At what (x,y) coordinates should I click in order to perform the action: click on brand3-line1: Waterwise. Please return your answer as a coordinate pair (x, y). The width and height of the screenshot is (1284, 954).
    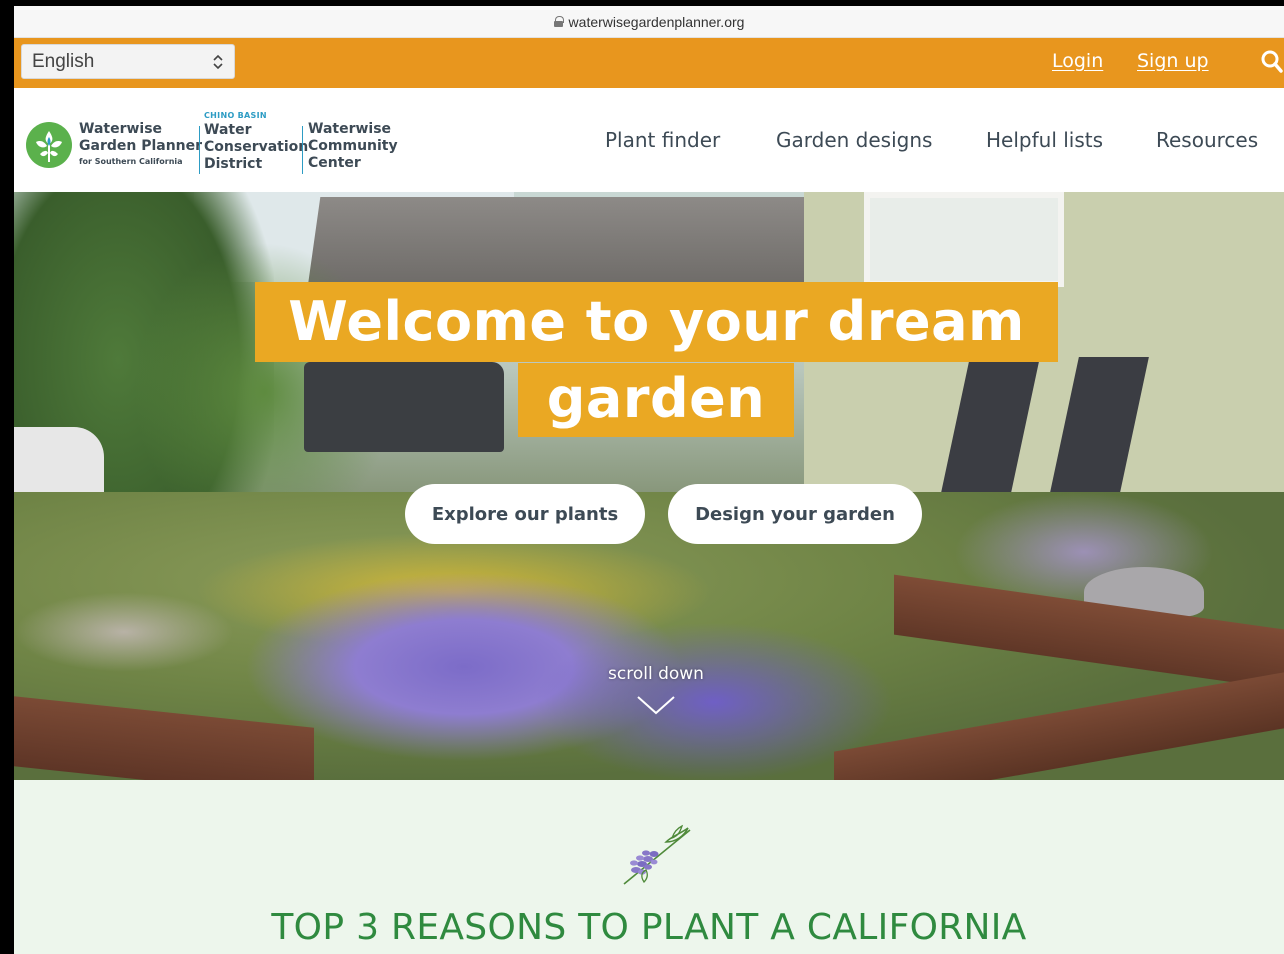
    Looking at the image, I should click on (350, 129).